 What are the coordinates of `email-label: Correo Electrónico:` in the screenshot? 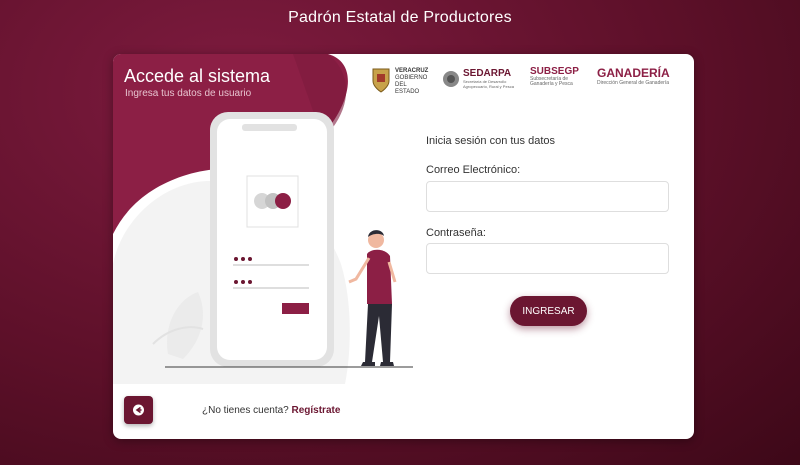 It's located at (473, 170).